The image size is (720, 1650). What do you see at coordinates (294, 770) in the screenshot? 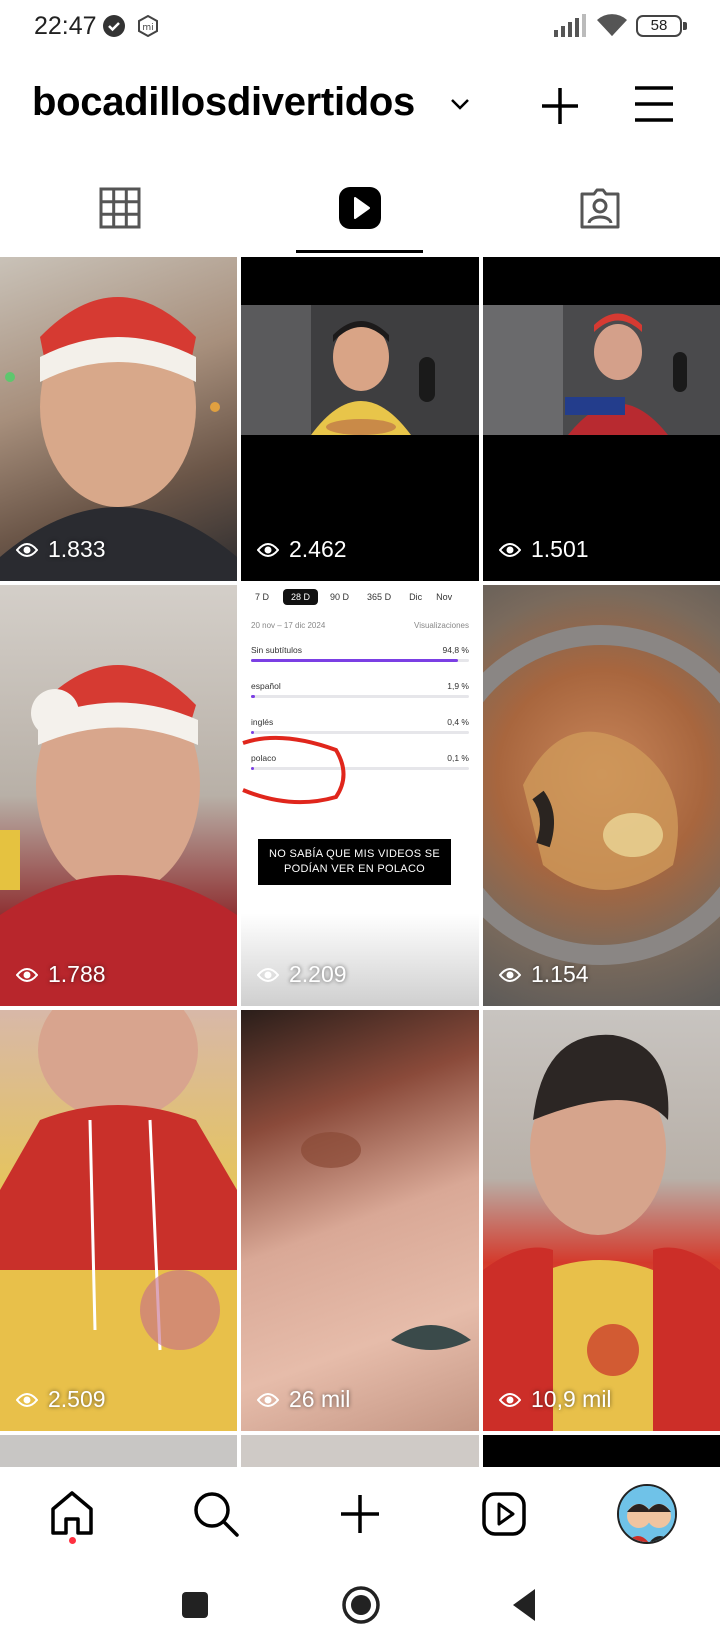
I see `red-circle-annotation` at bounding box center [294, 770].